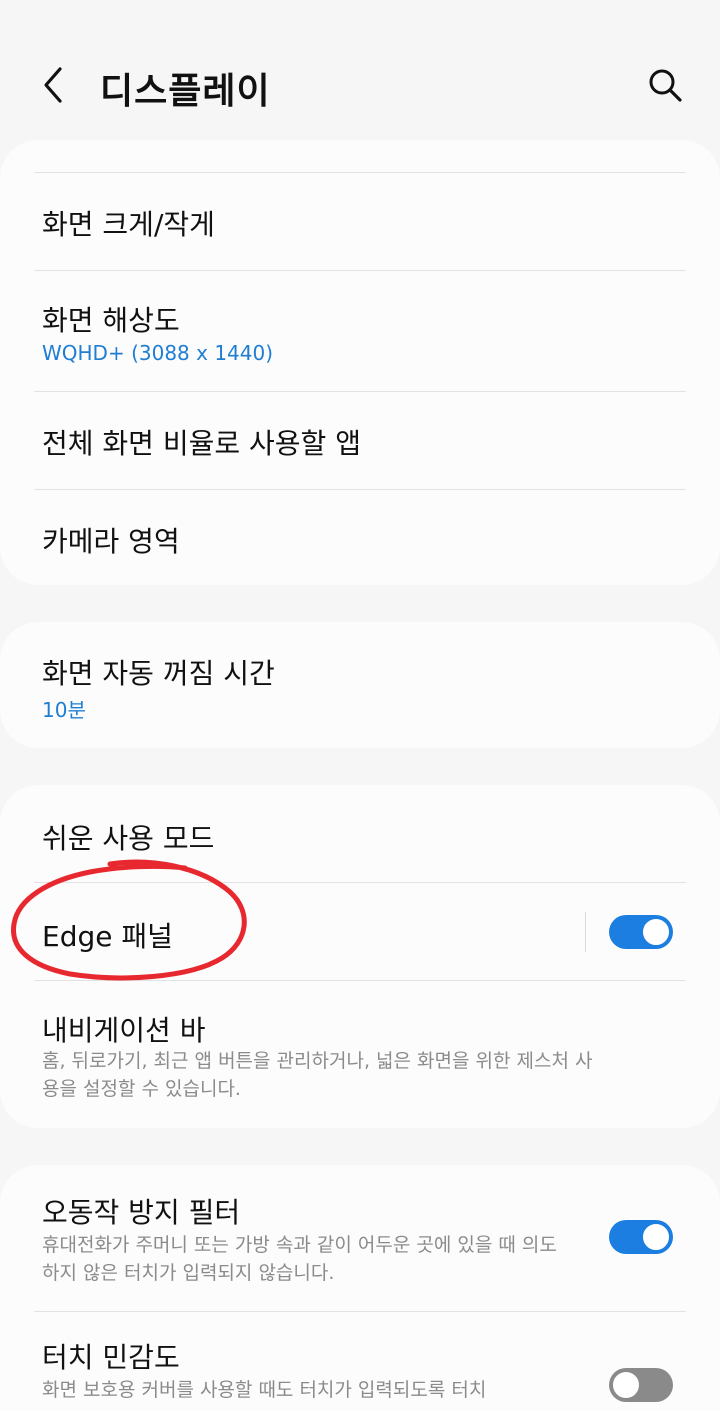 Image resolution: width=720 pixels, height=1411 pixels. What do you see at coordinates (201, 443) in the screenshot?
I see `fullscreen-apps-title: 전체 화면 비율로 사용할 앱` at bounding box center [201, 443].